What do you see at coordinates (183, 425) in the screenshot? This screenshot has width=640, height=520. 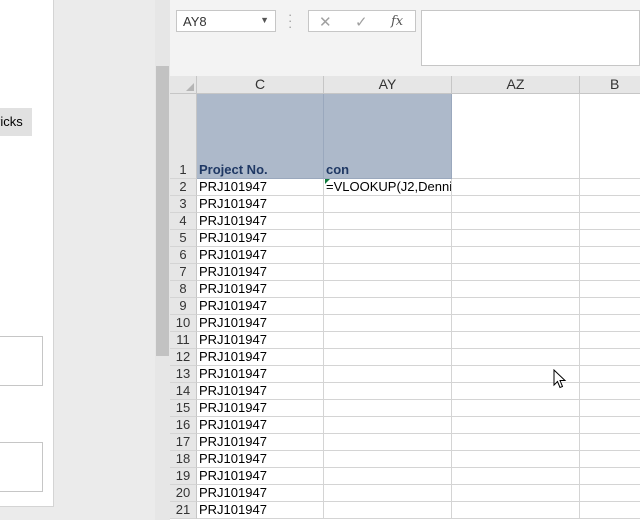 I see `row-header: 16` at bounding box center [183, 425].